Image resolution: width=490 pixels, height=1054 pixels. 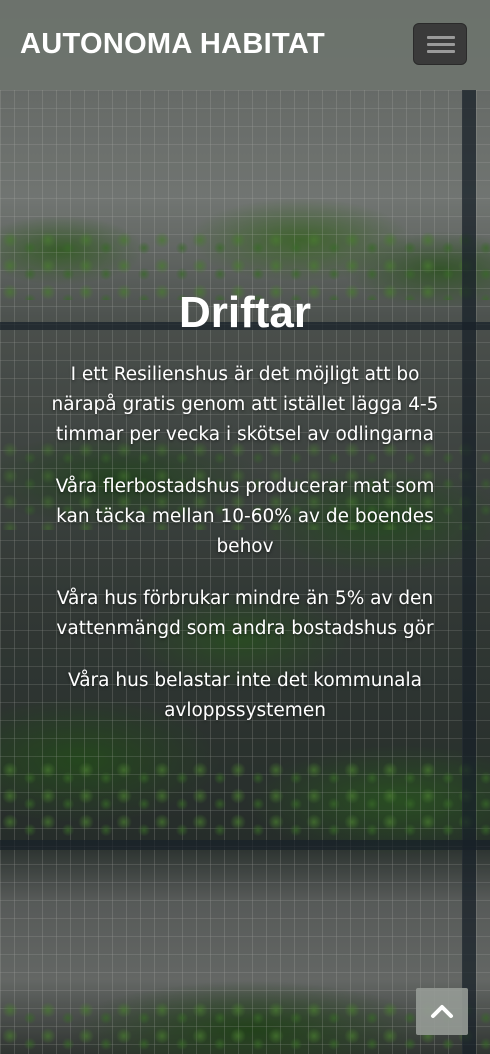 I want to click on menu-toggle-button, so click(x=440, y=44).